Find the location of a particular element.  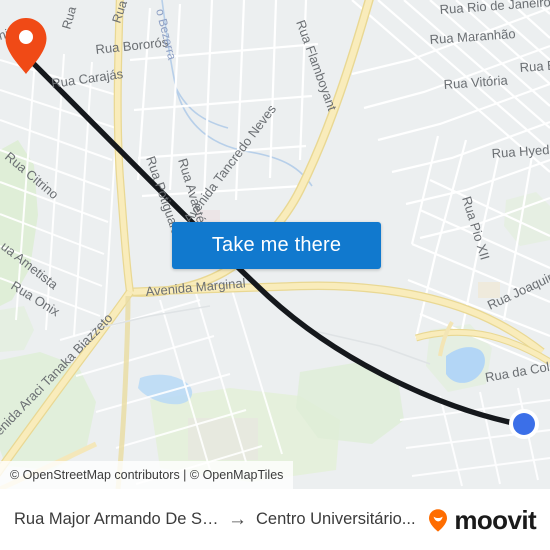

svg-text: Rua B is located at coordinates (534, 66).